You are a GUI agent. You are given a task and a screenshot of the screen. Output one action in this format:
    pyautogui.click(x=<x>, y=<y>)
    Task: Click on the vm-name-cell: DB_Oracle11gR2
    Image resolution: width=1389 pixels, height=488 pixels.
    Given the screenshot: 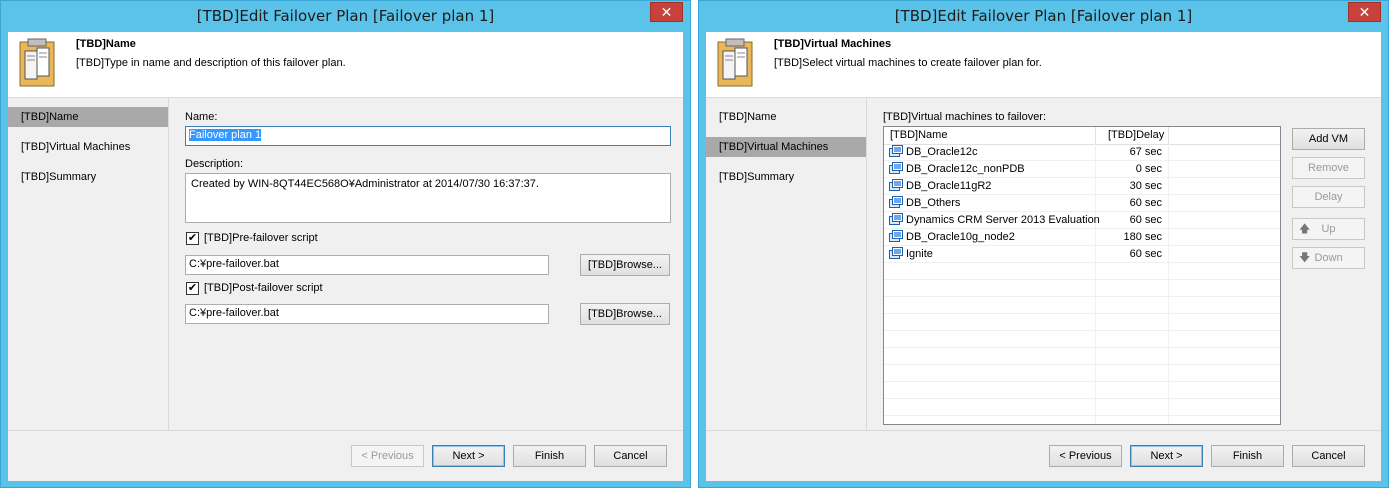 What is the action you would take?
    pyautogui.click(x=949, y=186)
    